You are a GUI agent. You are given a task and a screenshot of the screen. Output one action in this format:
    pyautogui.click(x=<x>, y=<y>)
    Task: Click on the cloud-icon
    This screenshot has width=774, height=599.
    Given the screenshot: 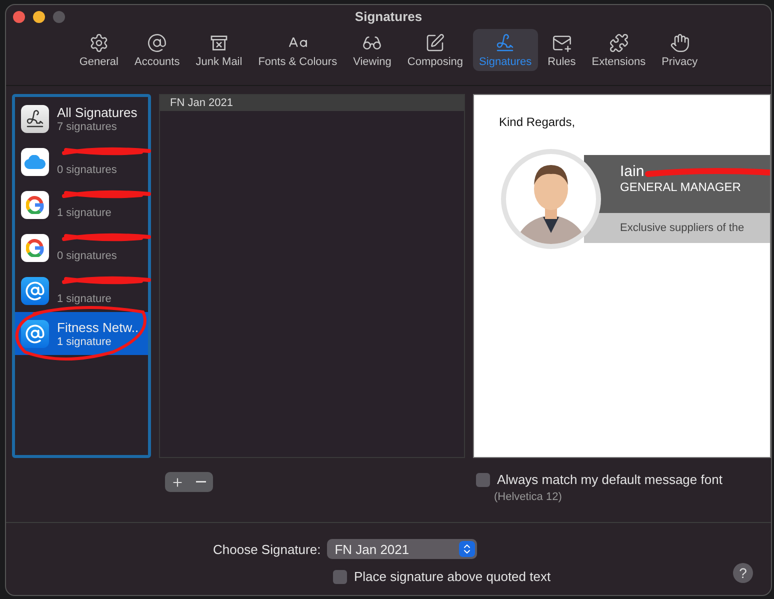 What is the action you would take?
    pyautogui.click(x=35, y=162)
    